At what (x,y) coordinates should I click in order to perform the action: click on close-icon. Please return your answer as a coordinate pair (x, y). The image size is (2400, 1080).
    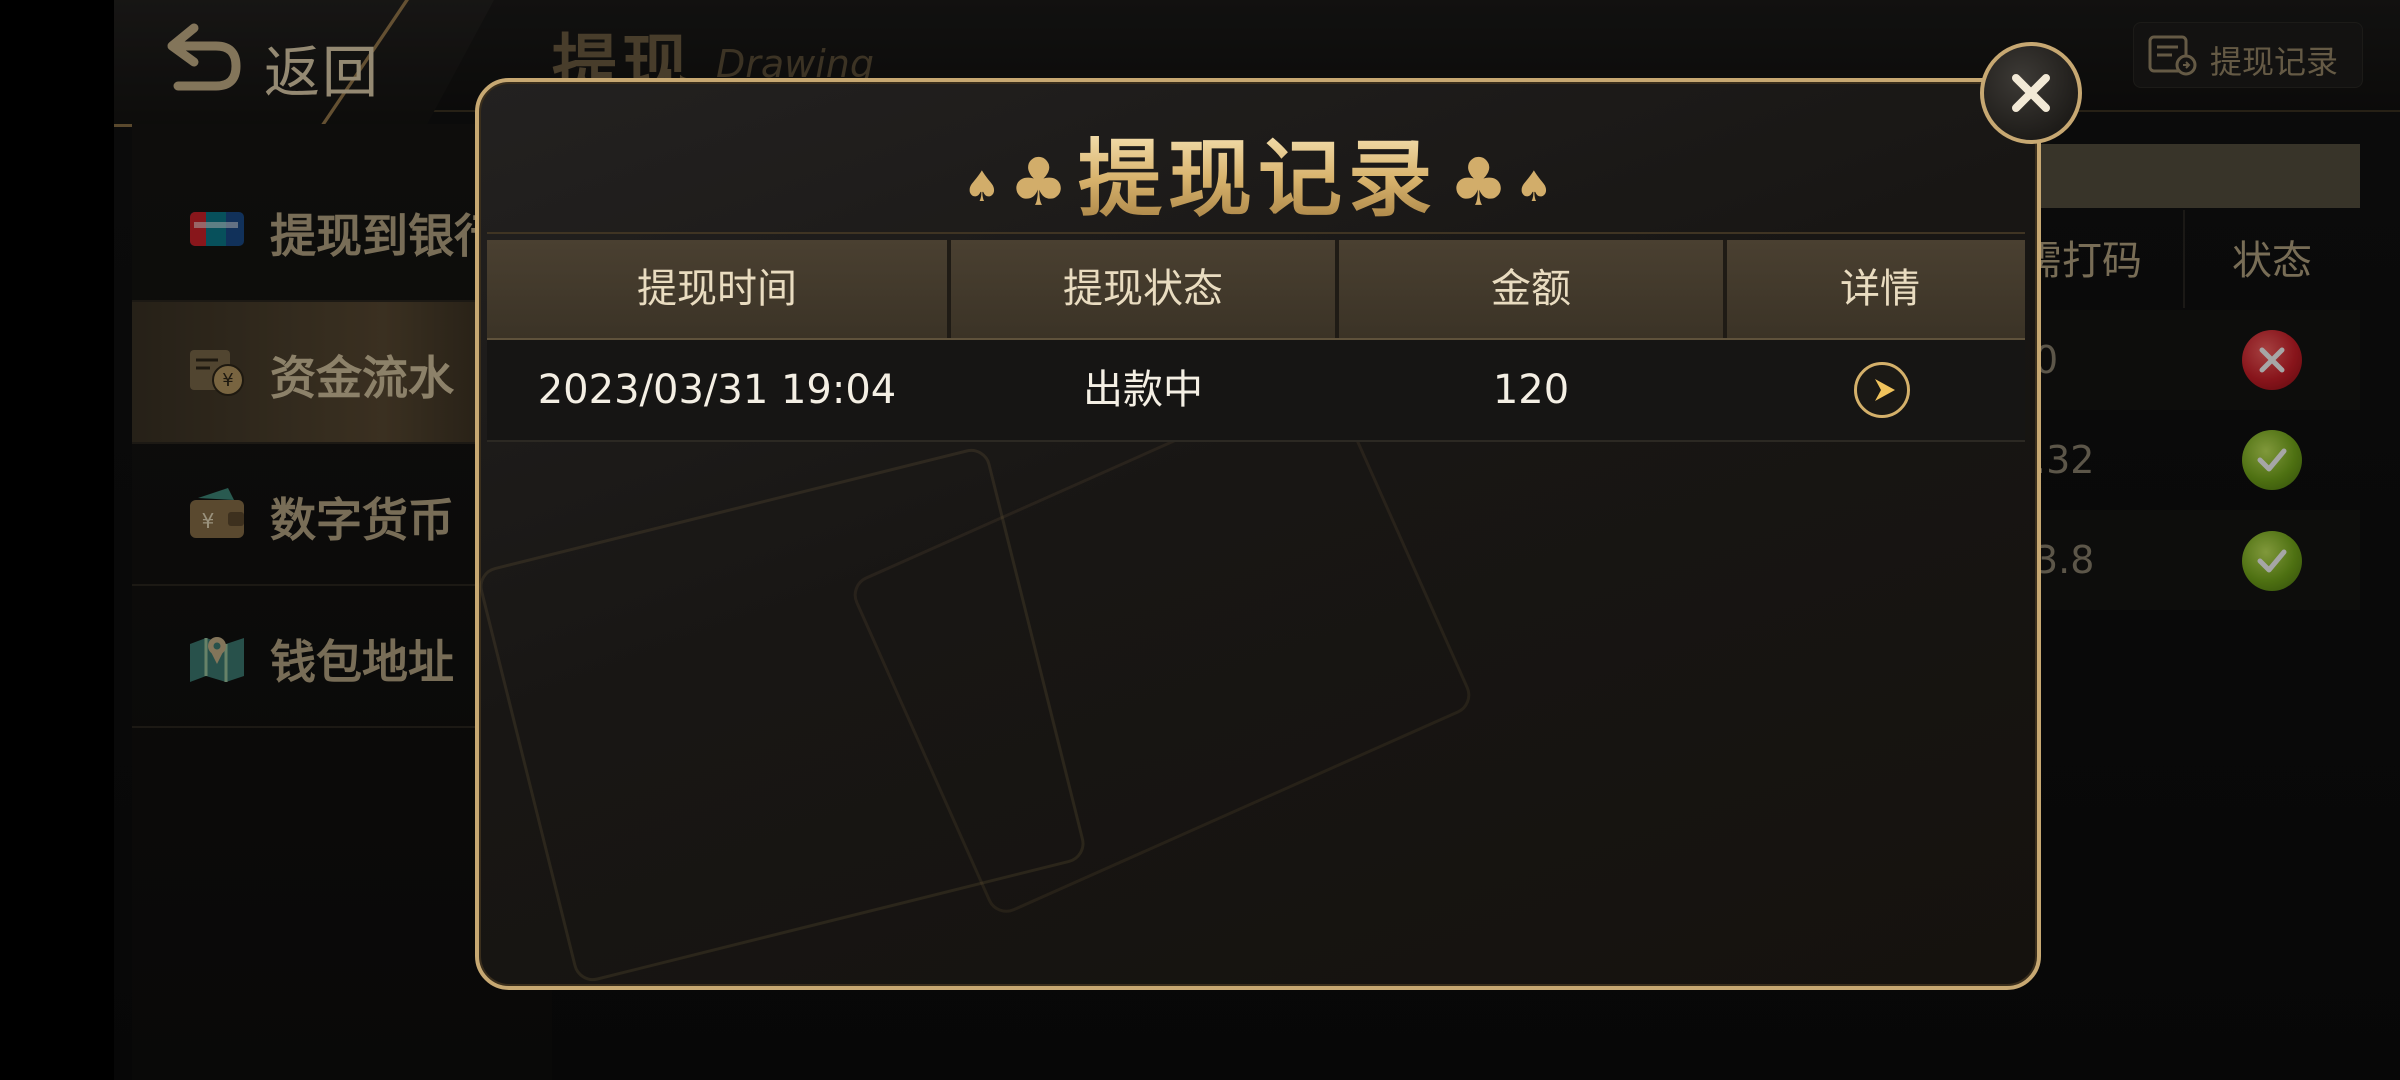
    Looking at the image, I should click on (2031, 93).